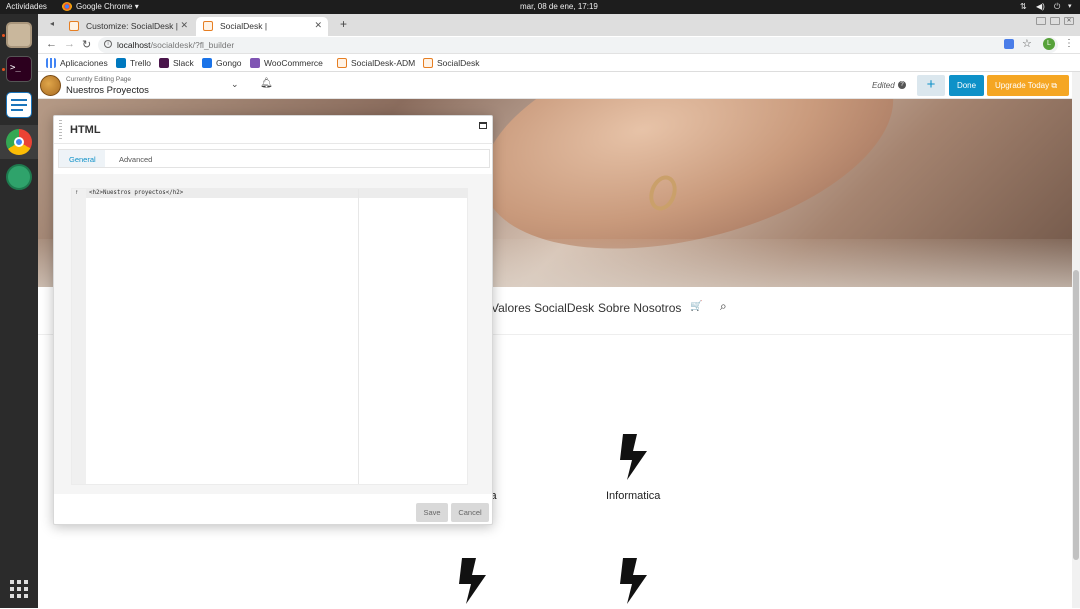 The image size is (1080, 609). I want to click on close-window-icon: ✕, so click(1069, 21).